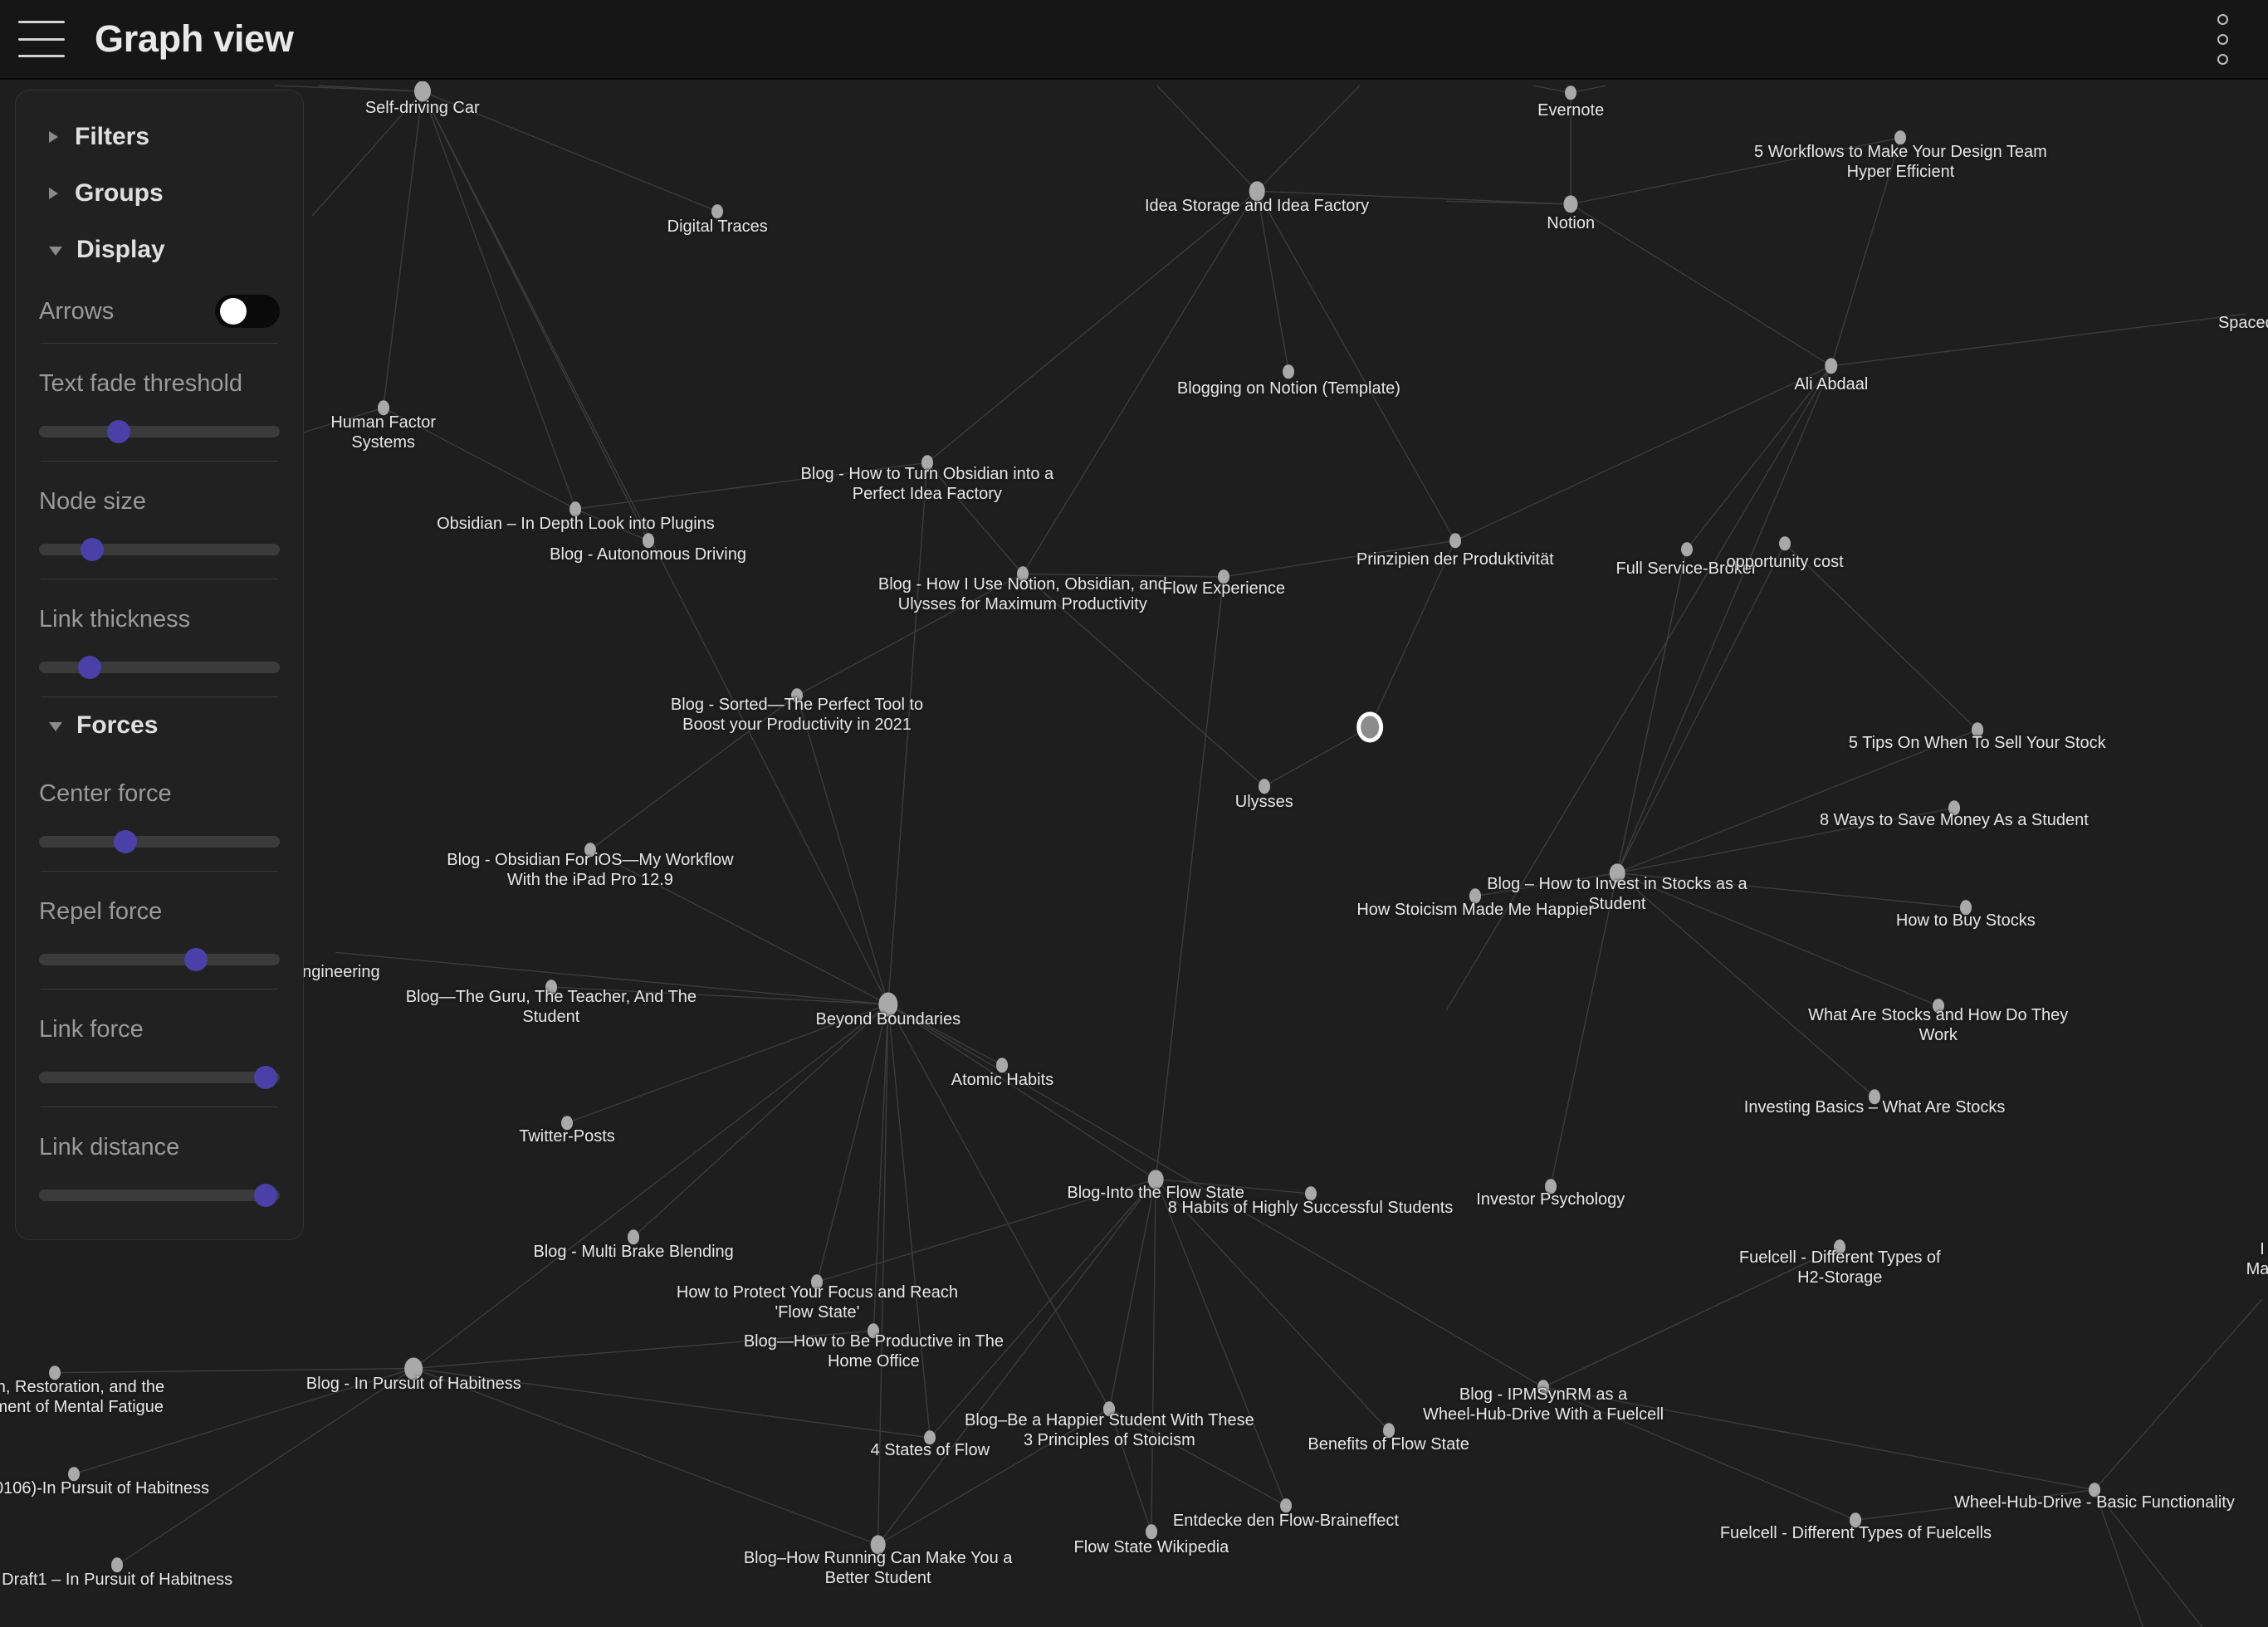 The height and width of the screenshot is (1627, 2268). Describe the element at coordinates (159, 725) in the screenshot. I see `section-forces: Forces` at that location.